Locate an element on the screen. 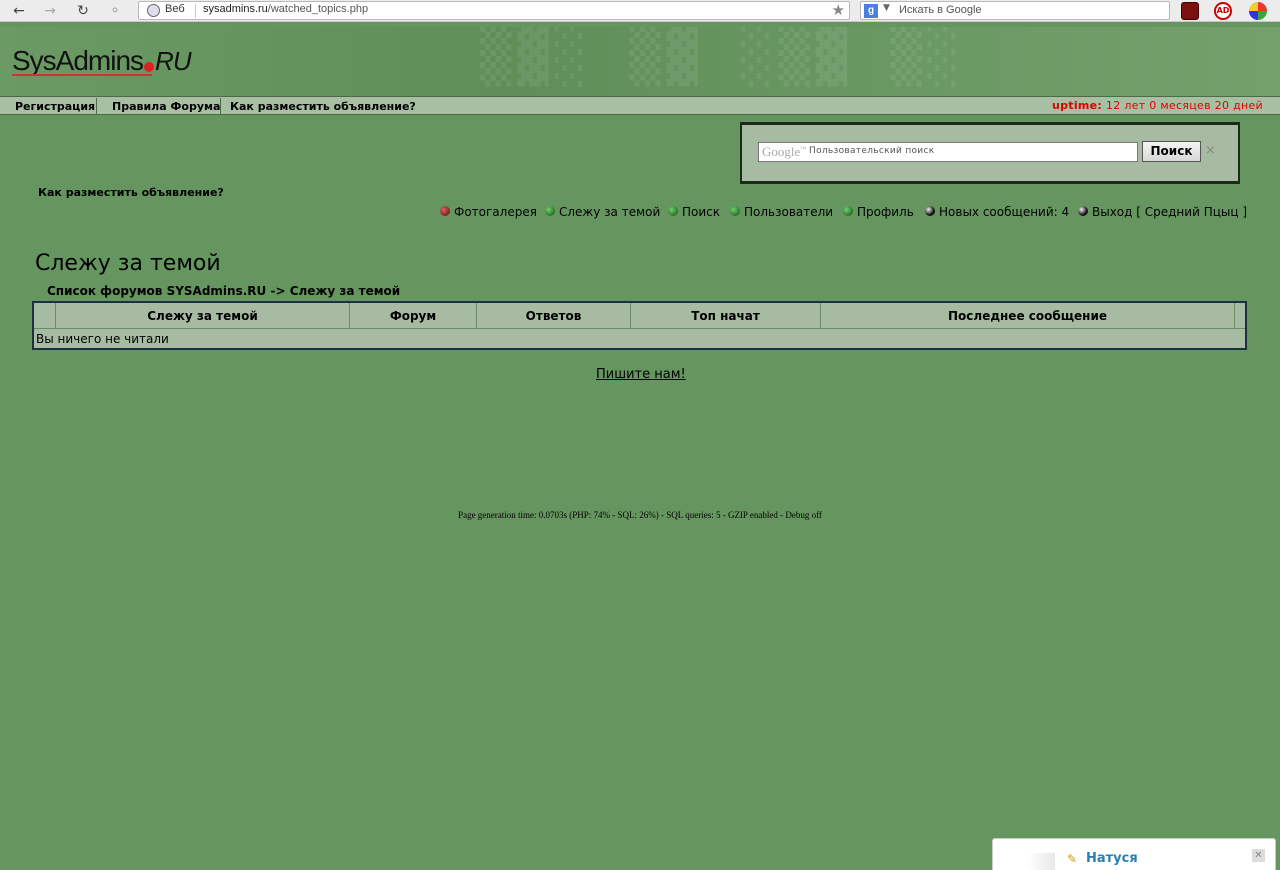 This screenshot has width=1280, height=870. menu-item-users: Пользователи is located at coordinates (781, 212).